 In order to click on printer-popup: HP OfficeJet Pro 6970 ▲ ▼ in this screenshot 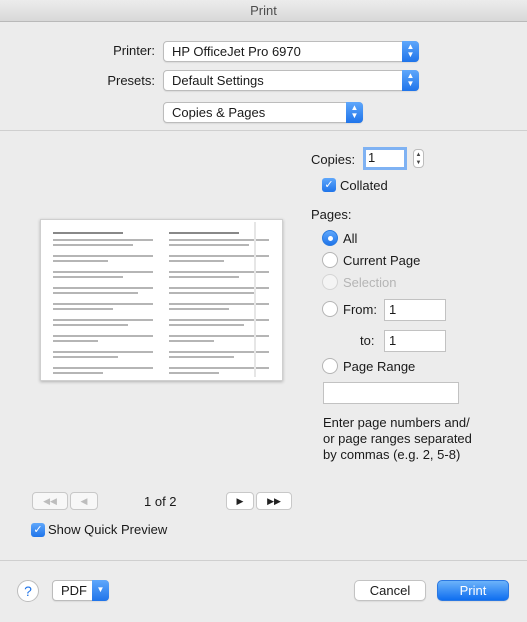, I will do `click(291, 51)`.